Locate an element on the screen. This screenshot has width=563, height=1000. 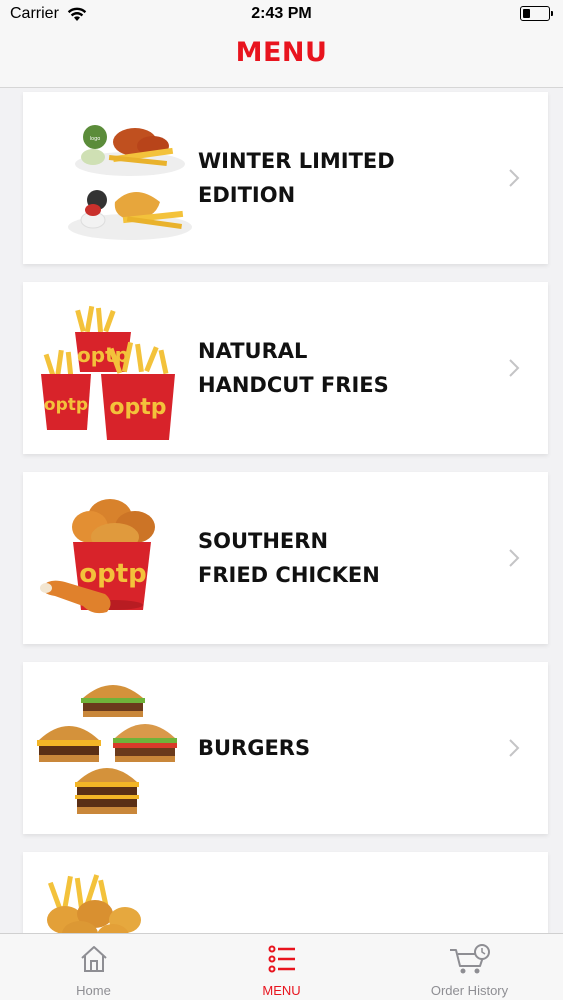
menu-category-nuggets is located at coordinates (285, 892).